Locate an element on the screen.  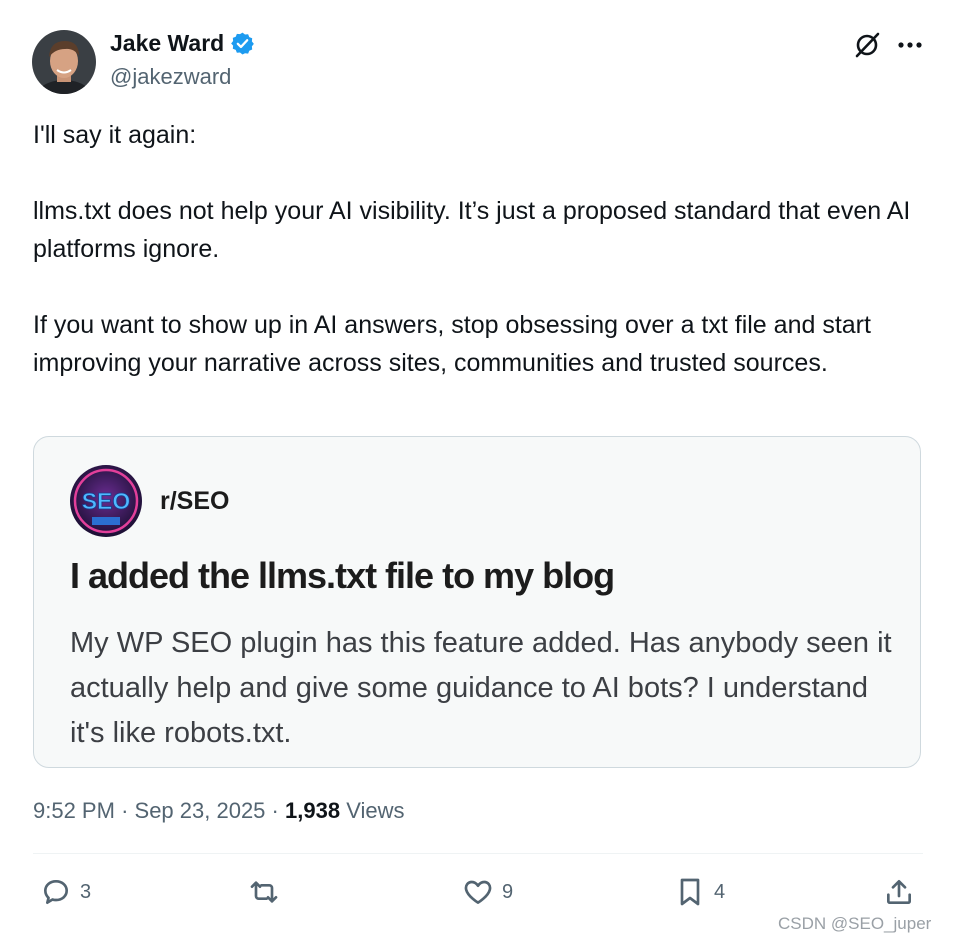
author-name-row: Jake Ward is located at coordinates (182, 43).